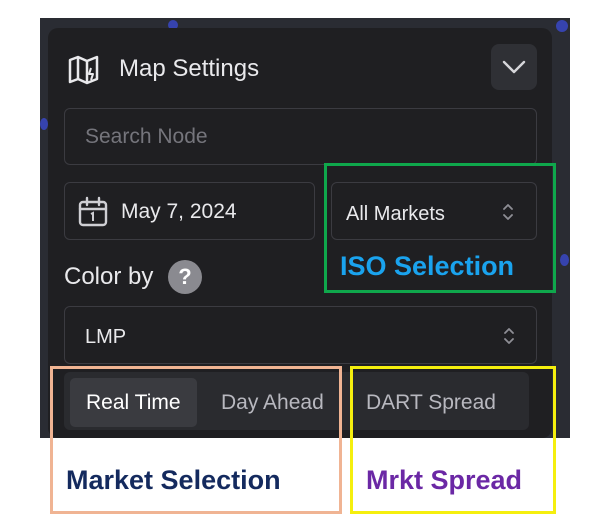 Image resolution: width=600 pixels, height=530 pixels. What do you see at coordinates (93, 211) in the screenshot?
I see `calendar-icon` at bounding box center [93, 211].